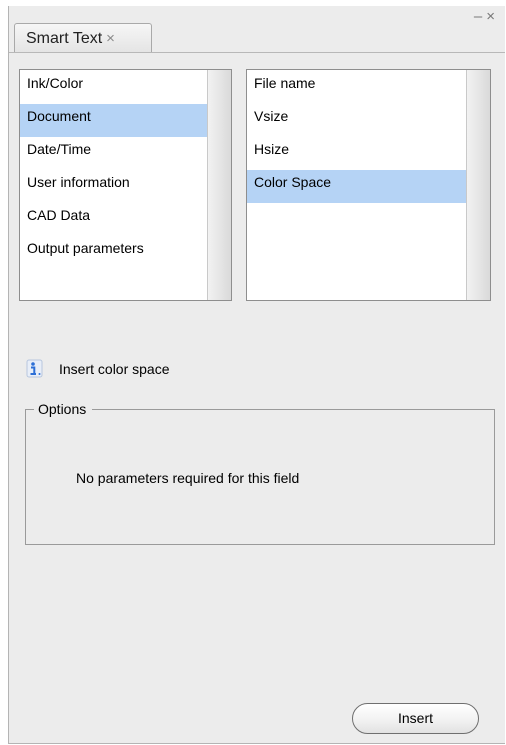  What do you see at coordinates (478, 185) in the screenshot?
I see `field-scrollbar` at bounding box center [478, 185].